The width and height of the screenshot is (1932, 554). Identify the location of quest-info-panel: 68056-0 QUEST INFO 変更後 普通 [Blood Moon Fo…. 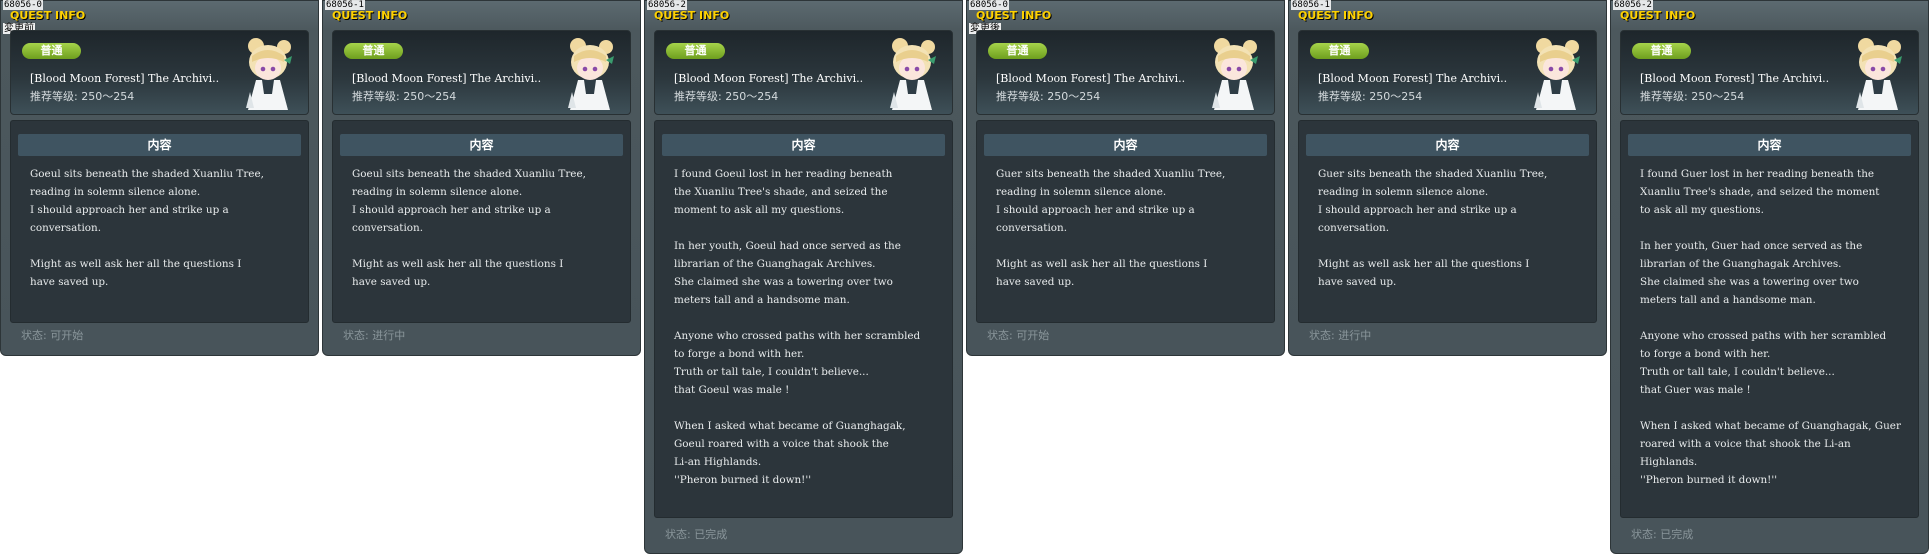
(1125, 178).